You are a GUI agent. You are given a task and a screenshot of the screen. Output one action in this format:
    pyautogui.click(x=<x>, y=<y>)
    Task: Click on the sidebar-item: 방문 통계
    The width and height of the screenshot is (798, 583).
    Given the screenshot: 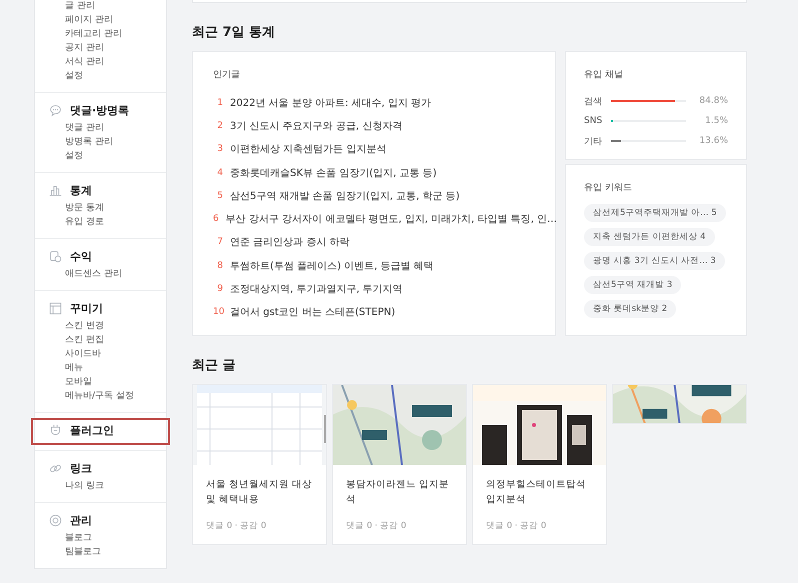 What is the action you would take?
    pyautogui.click(x=107, y=208)
    